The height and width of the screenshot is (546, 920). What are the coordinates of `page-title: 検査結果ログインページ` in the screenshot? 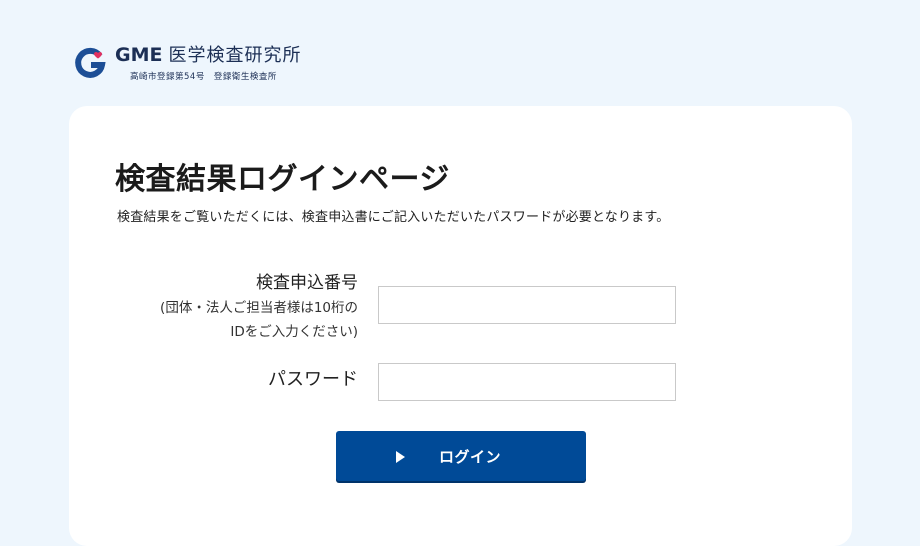 It's located at (282, 179).